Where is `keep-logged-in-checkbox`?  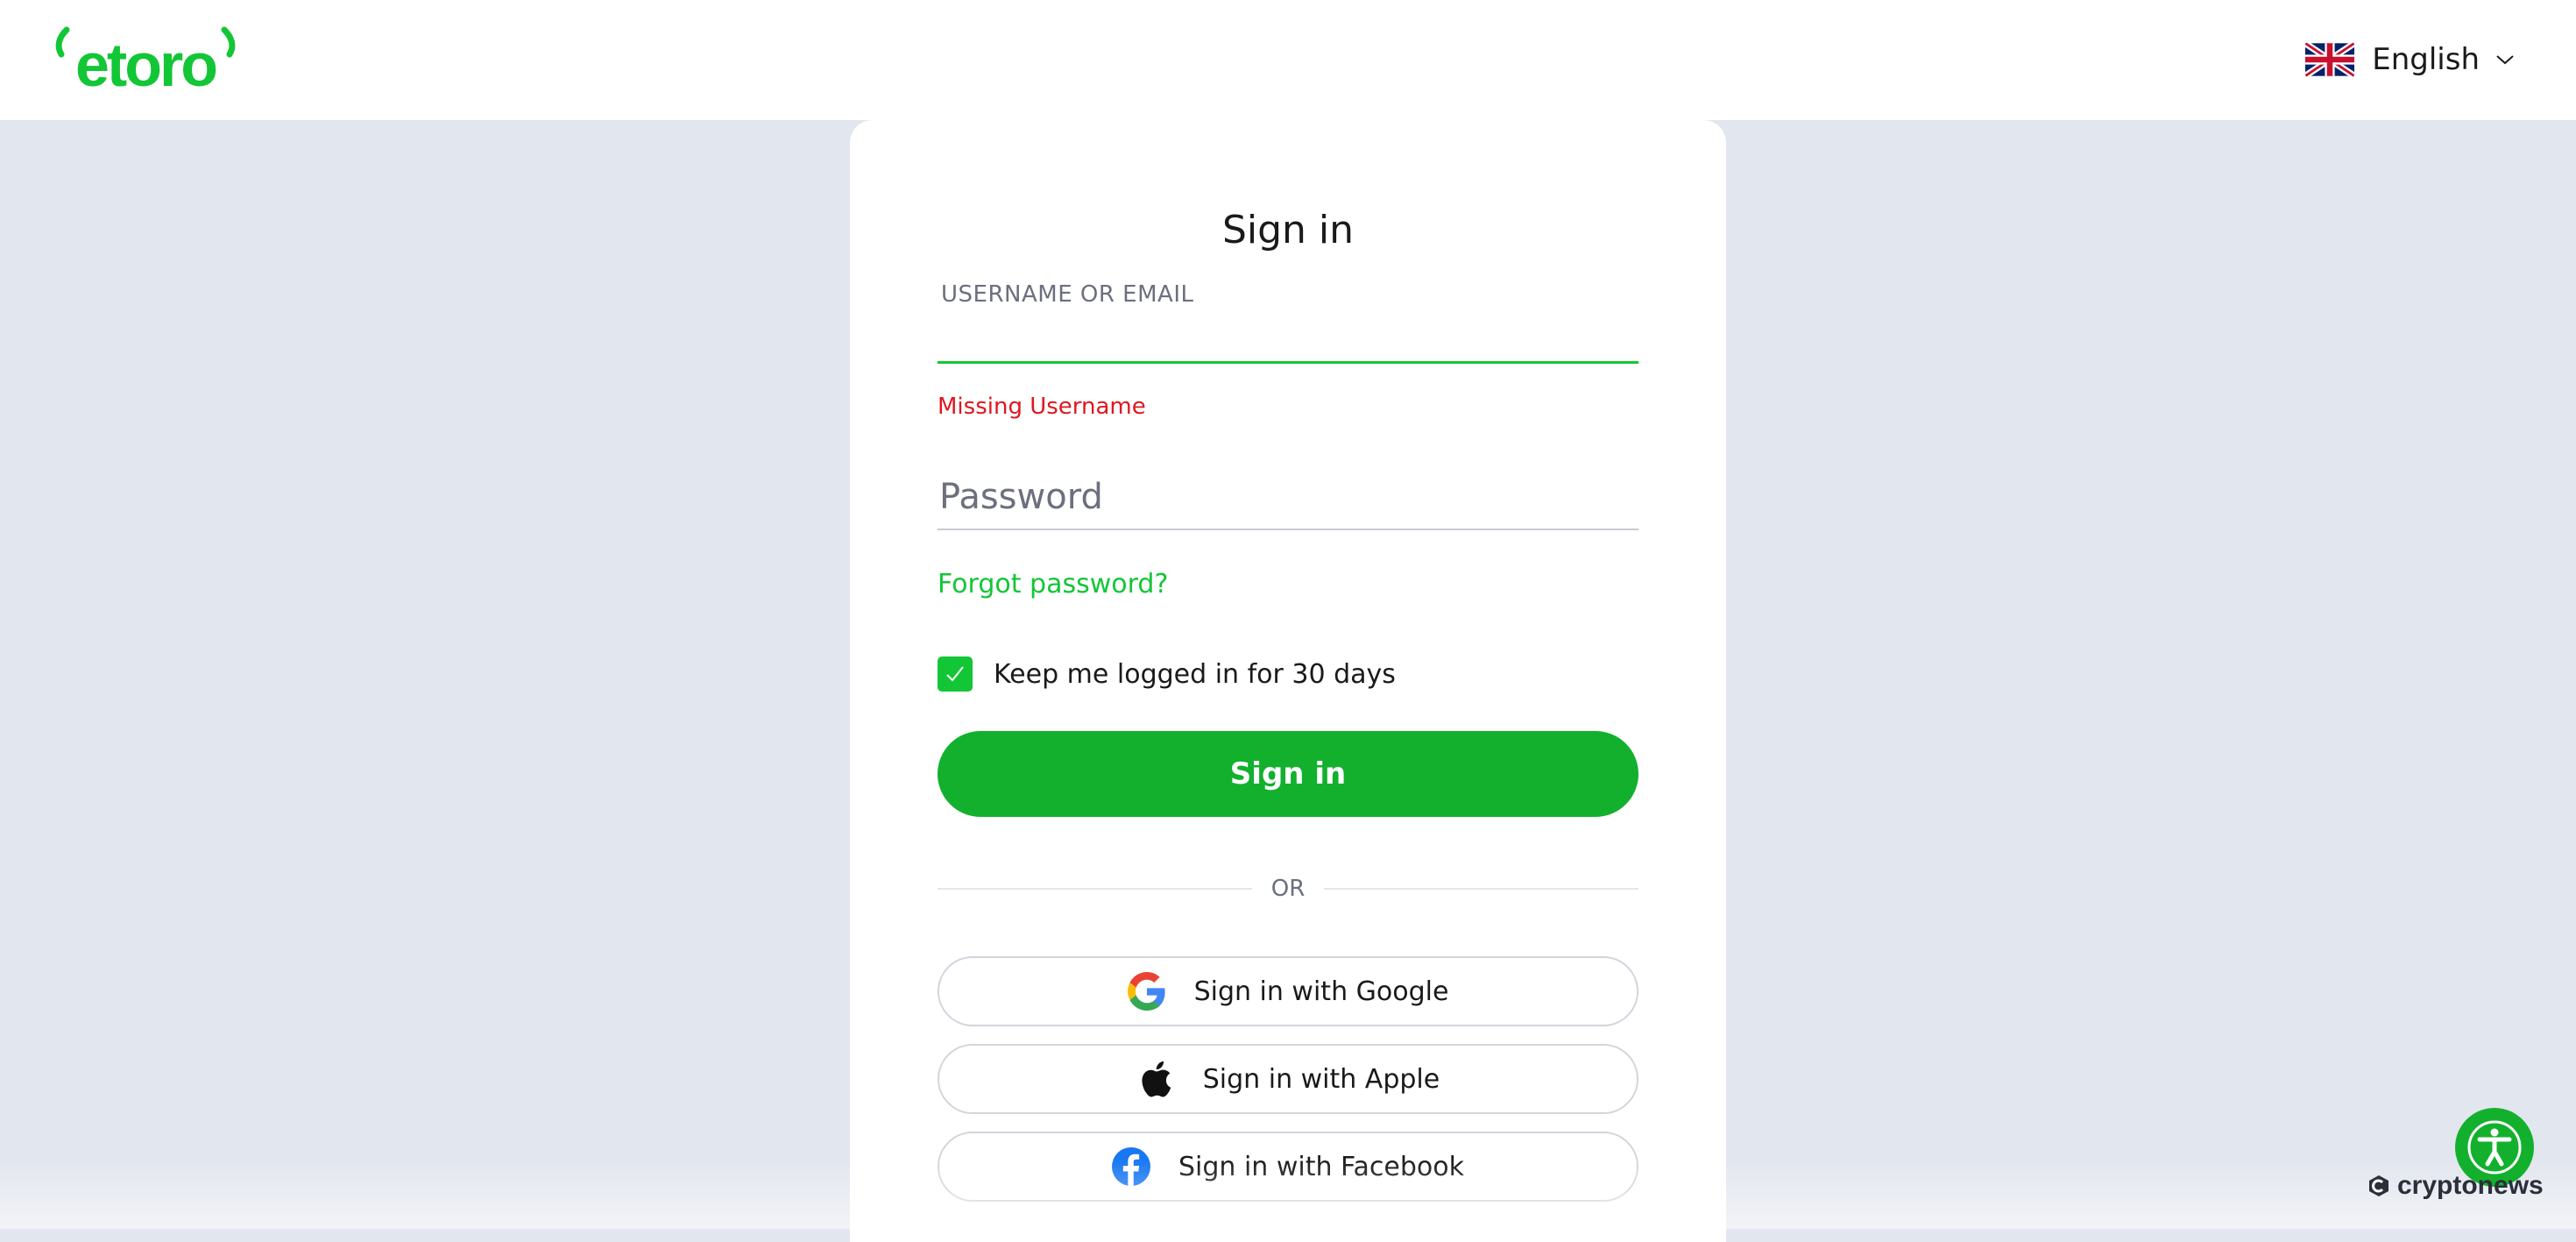
keep-logged-in-checkbox is located at coordinates (955, 674).